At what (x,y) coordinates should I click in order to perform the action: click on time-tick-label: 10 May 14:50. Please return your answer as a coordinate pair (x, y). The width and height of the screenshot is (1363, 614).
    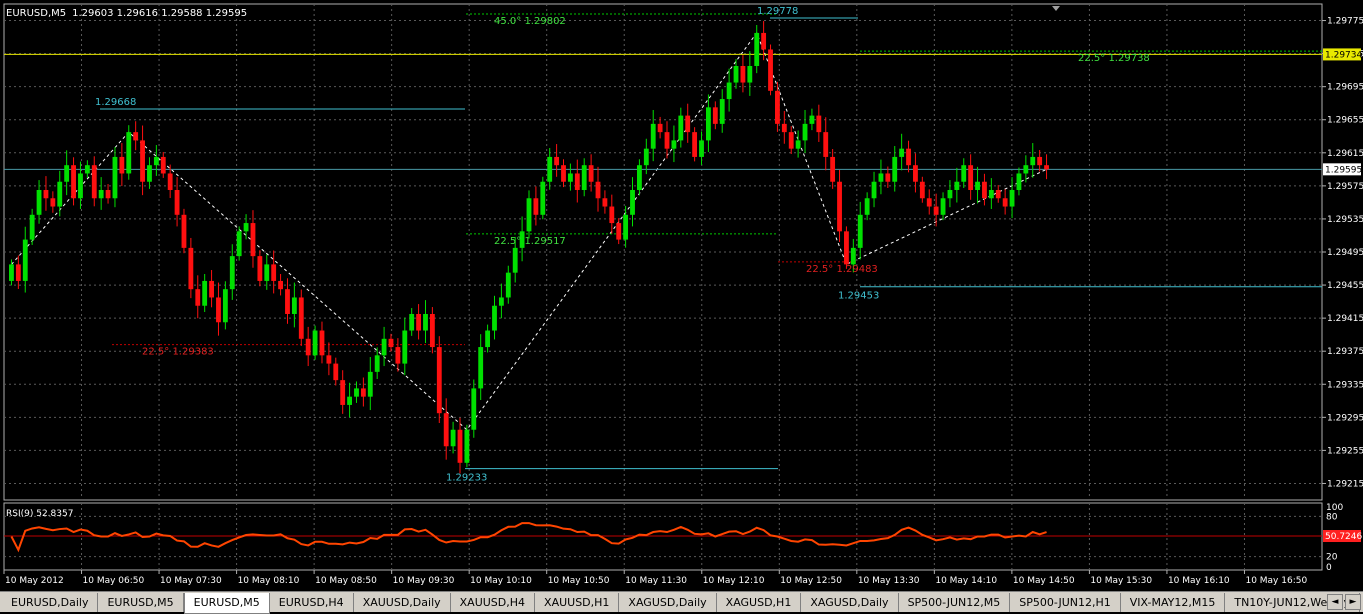
    Looking at the image, I should click on (1044, 581).